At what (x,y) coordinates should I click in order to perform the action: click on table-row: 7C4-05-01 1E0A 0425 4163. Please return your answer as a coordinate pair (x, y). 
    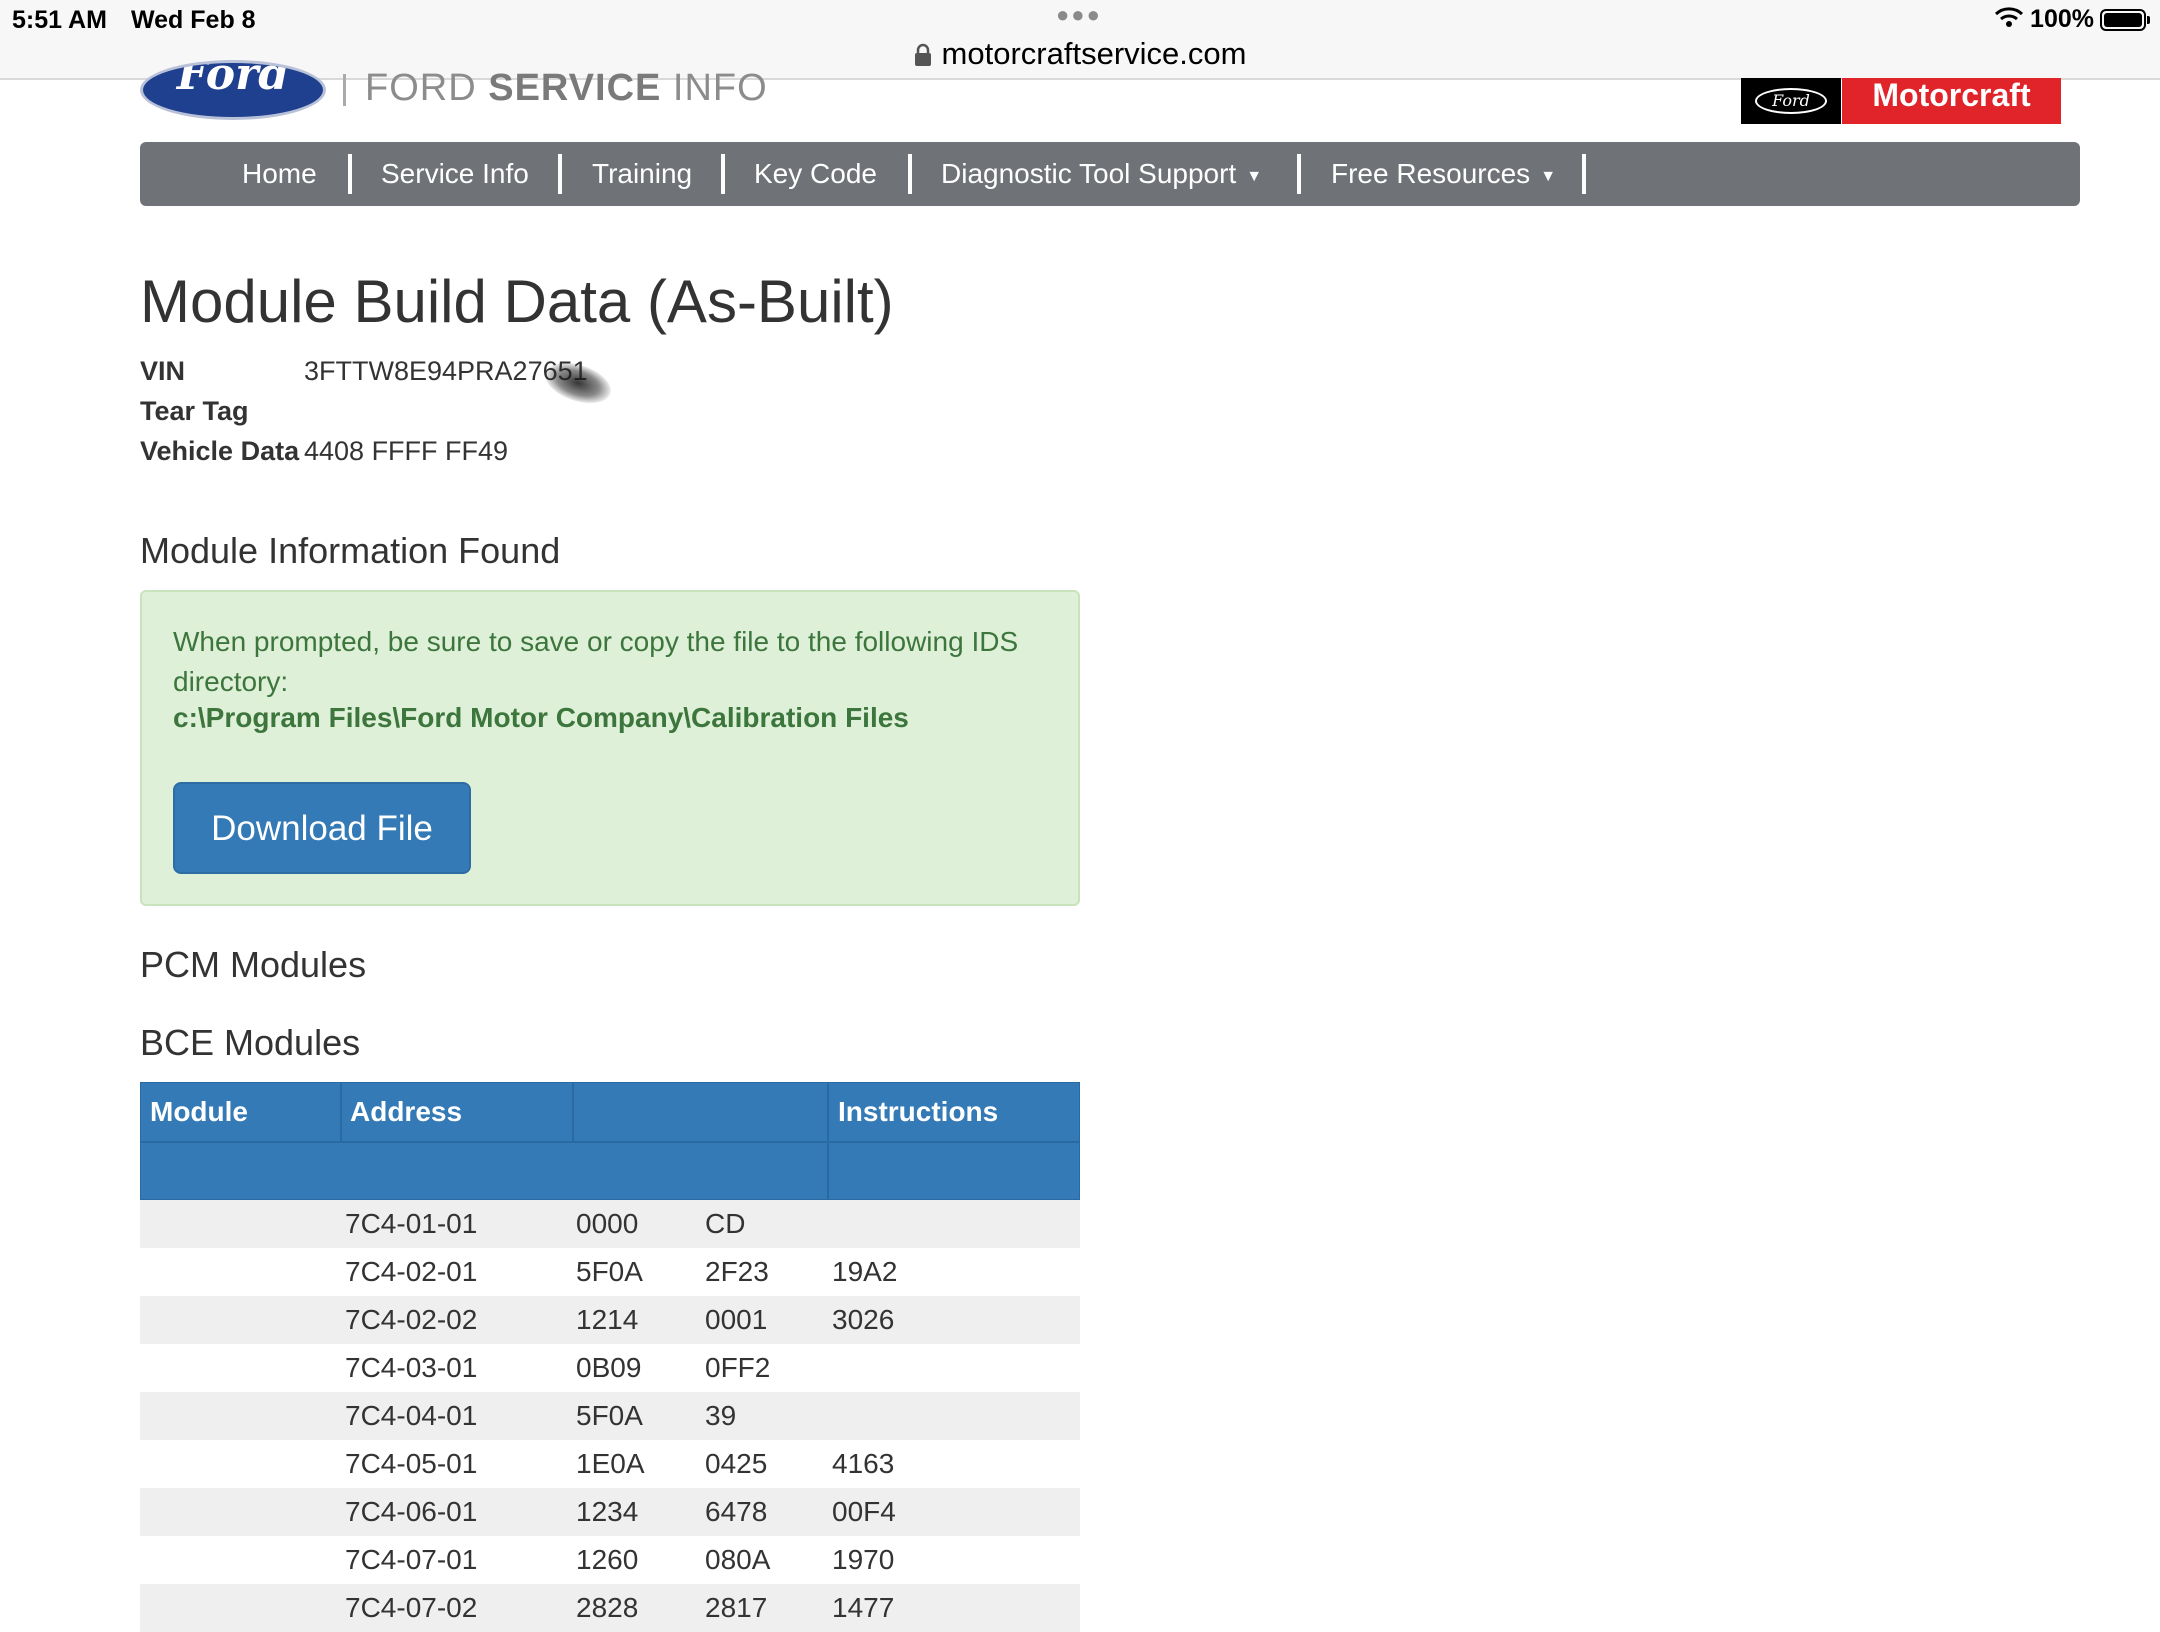
    Looking at the image, I should click on (610, 1464).